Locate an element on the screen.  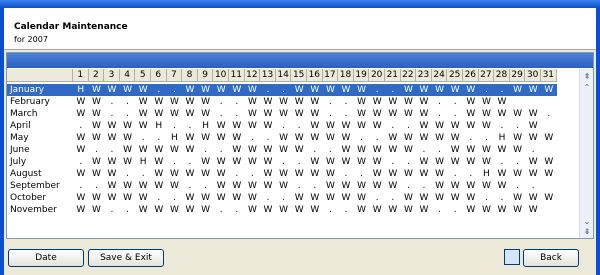
table-row: March W W.. W W W W W.. W W W W W.. W W W W W.. W W W W W. is located at coordinates (282, 114).